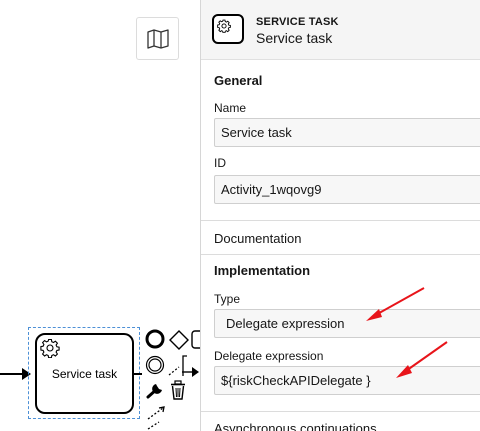 The width and height of the screenshot is (480, 431). Describe the element at coordinates (257, 238) in the screenshot. I see `documentation-group-title: Documentation` at that location.